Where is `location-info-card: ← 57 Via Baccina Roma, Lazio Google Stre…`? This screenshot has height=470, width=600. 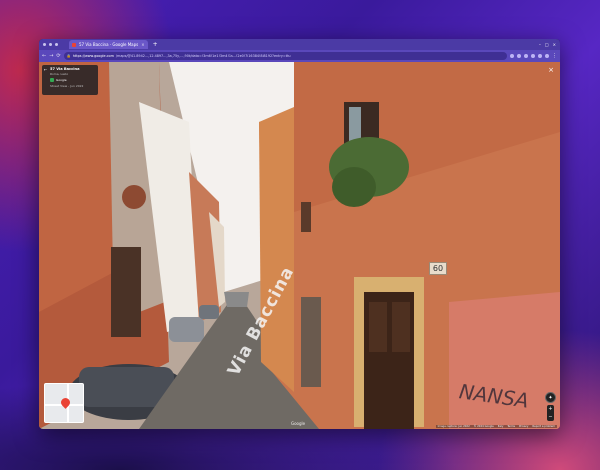 location-info-card: ← 57 Via Baccina Roma, Lazio Google Stre… is located at coordinates (70, 80).